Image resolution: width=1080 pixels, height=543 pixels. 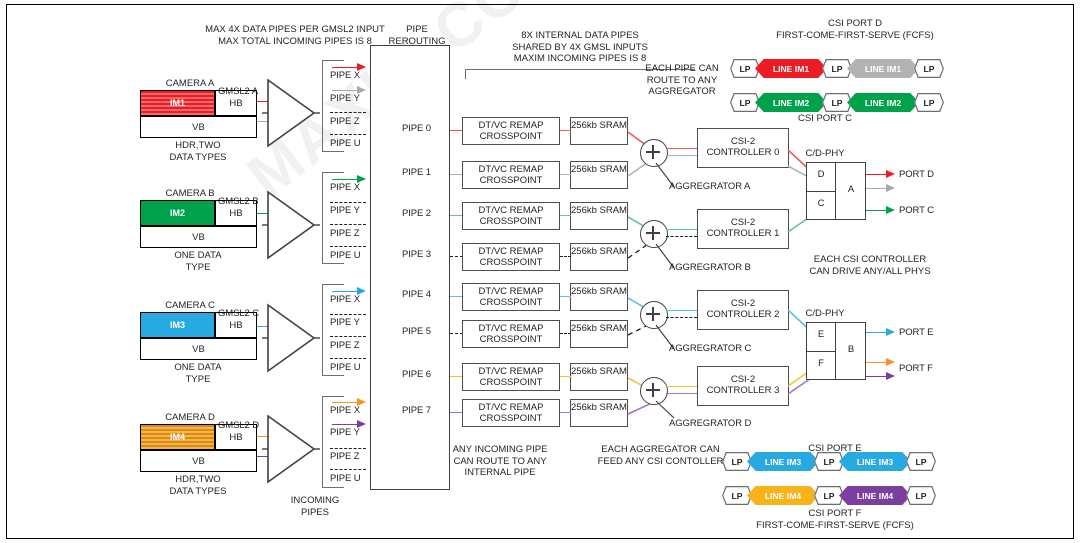 I want to click on csi2-controller-label: CSI-2 CONTROLLER 1, so click(x=743, y=228).